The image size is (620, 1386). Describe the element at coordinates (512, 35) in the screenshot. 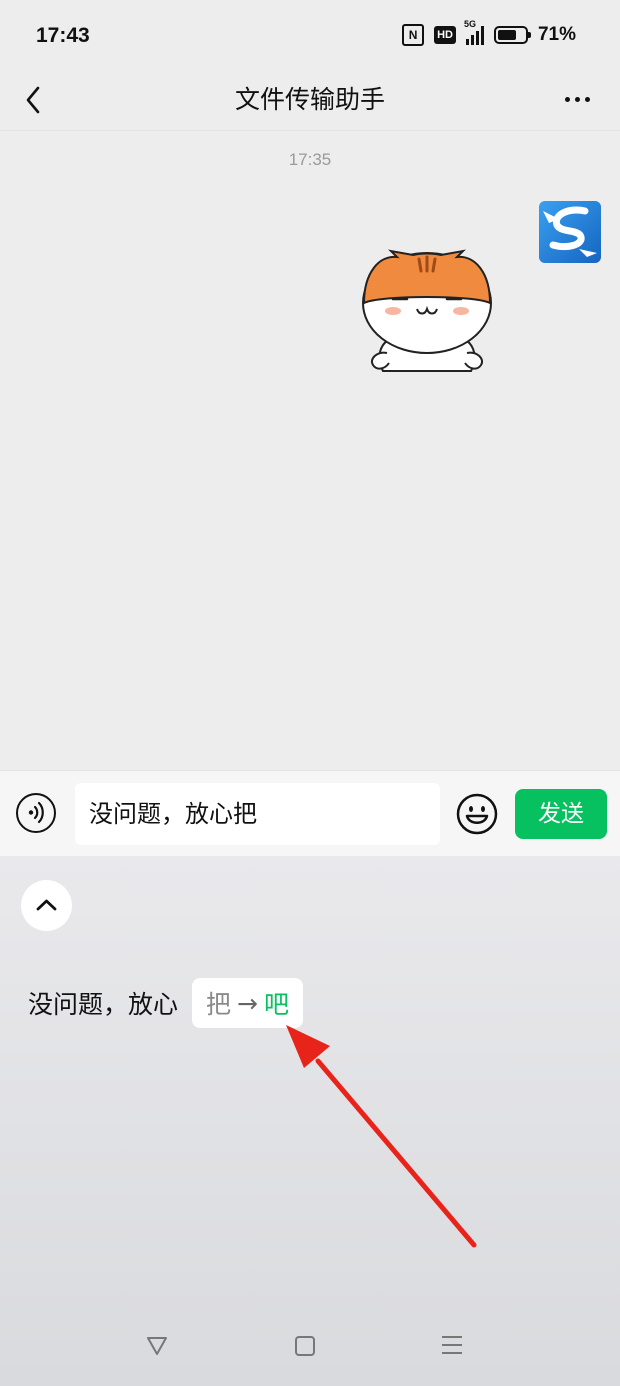

I see `battery-icon` at that location.